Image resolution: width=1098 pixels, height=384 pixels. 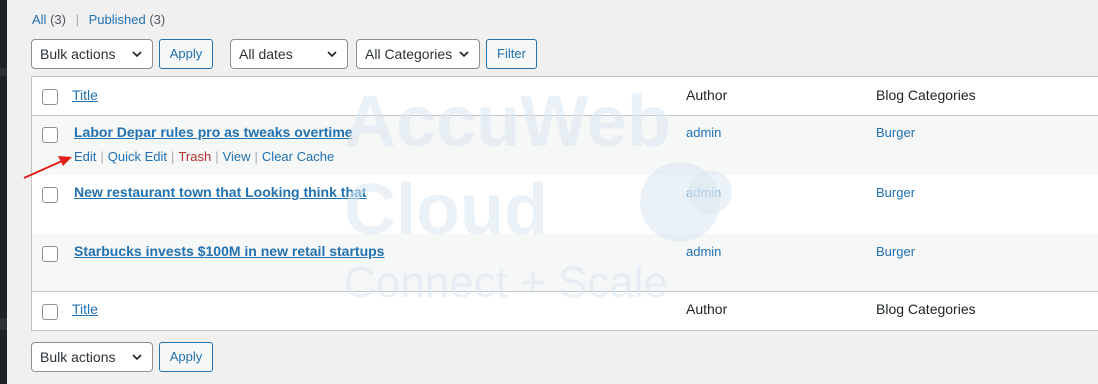 I want to click on view-filters: All (3) | Published (3), so click(x=98, y=19).